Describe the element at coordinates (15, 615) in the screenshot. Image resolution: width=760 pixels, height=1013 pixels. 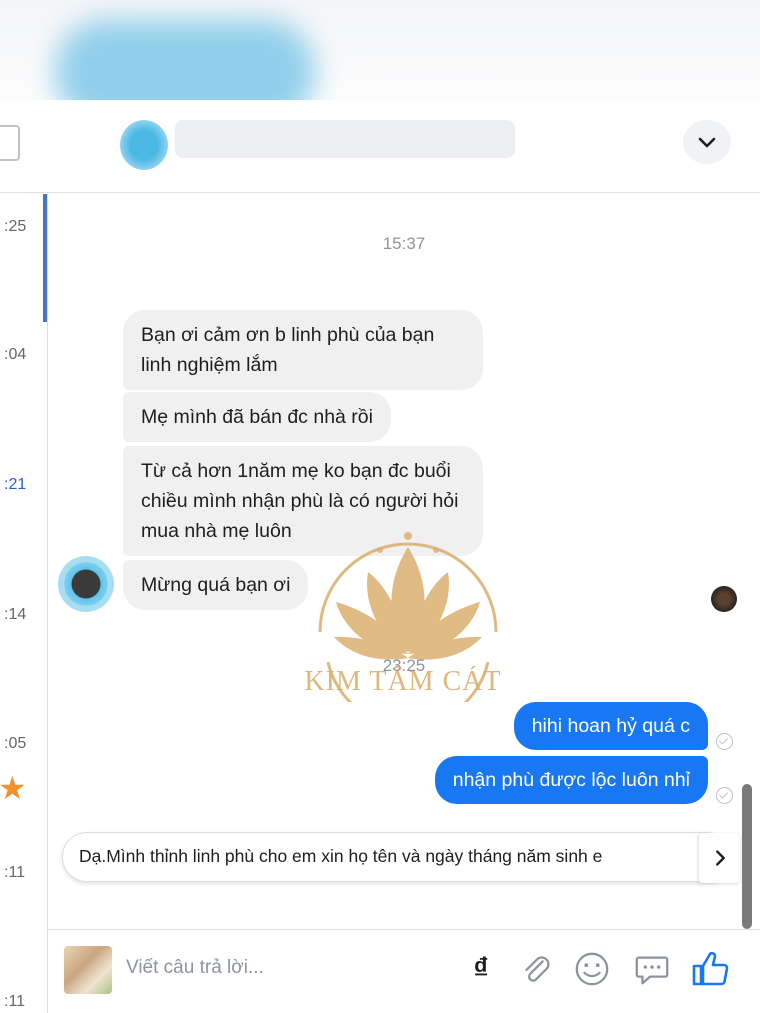
I see `thread-time: :14` at that location.